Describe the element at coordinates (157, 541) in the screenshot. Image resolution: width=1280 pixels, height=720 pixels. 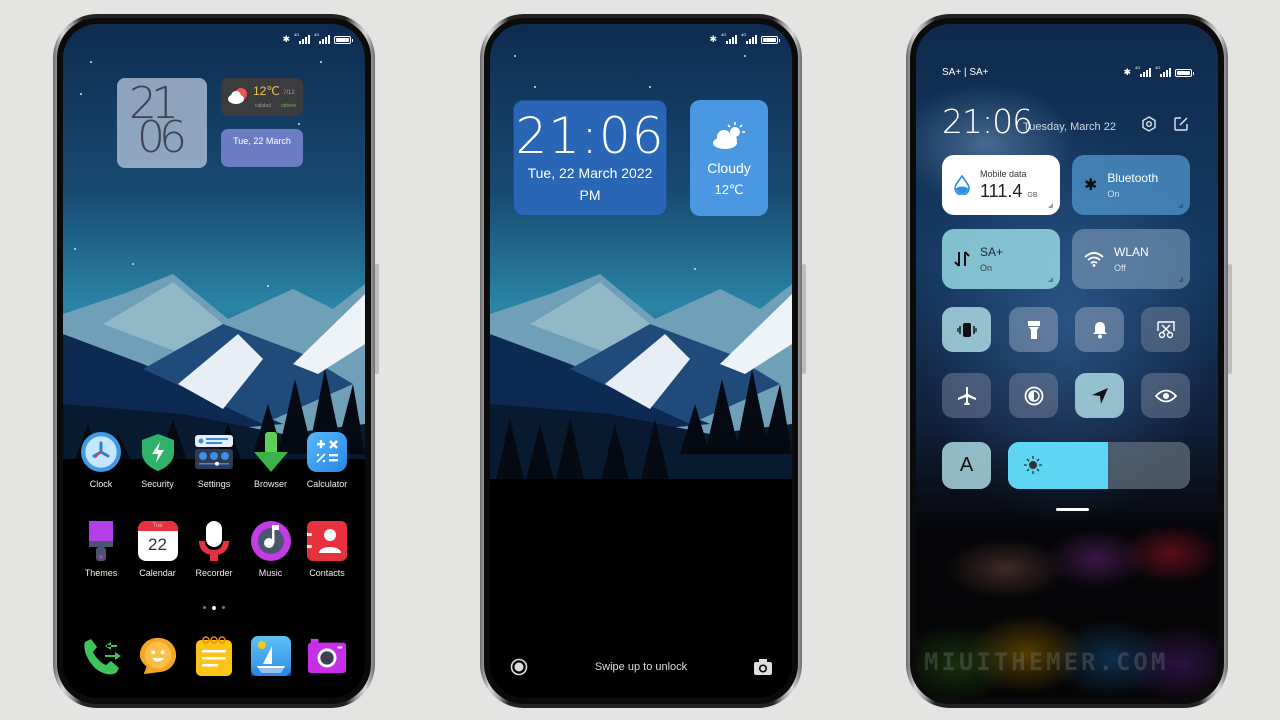
I see `calendar-icon: Tue 22` at that location.